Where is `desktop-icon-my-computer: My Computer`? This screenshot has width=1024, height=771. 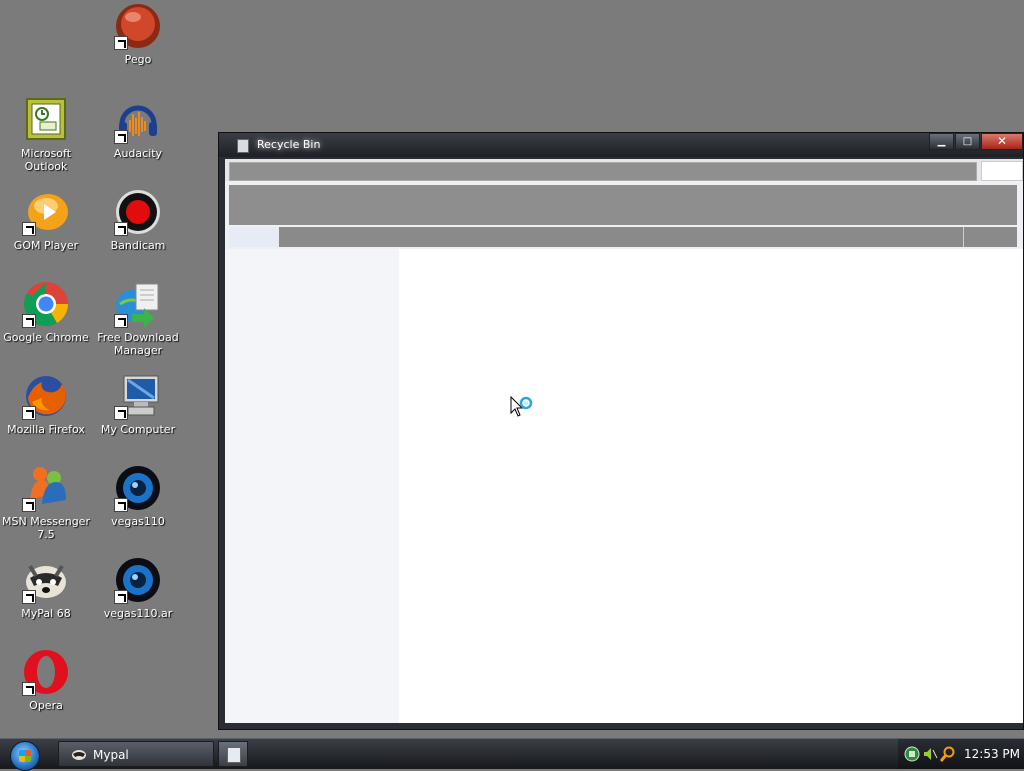 desktop-icon-my-computer: My Computer is located at coordinates (138, 404).